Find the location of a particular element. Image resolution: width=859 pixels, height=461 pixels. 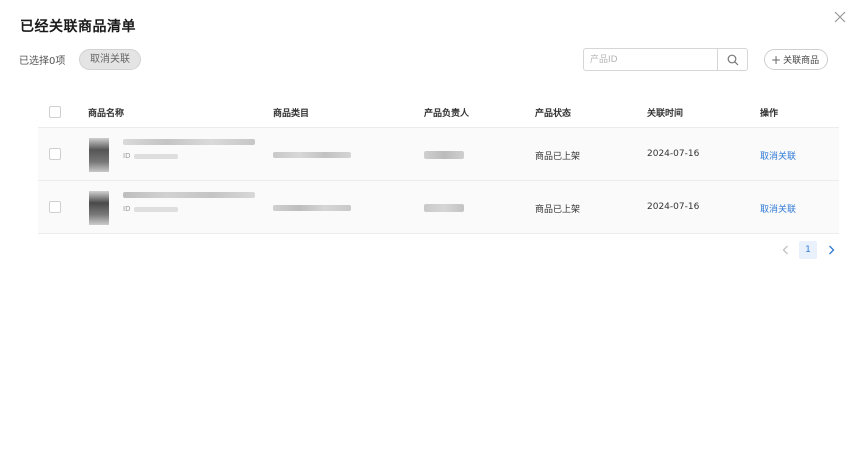

header-category: 商品类目 is located at coordinates (291, 114).